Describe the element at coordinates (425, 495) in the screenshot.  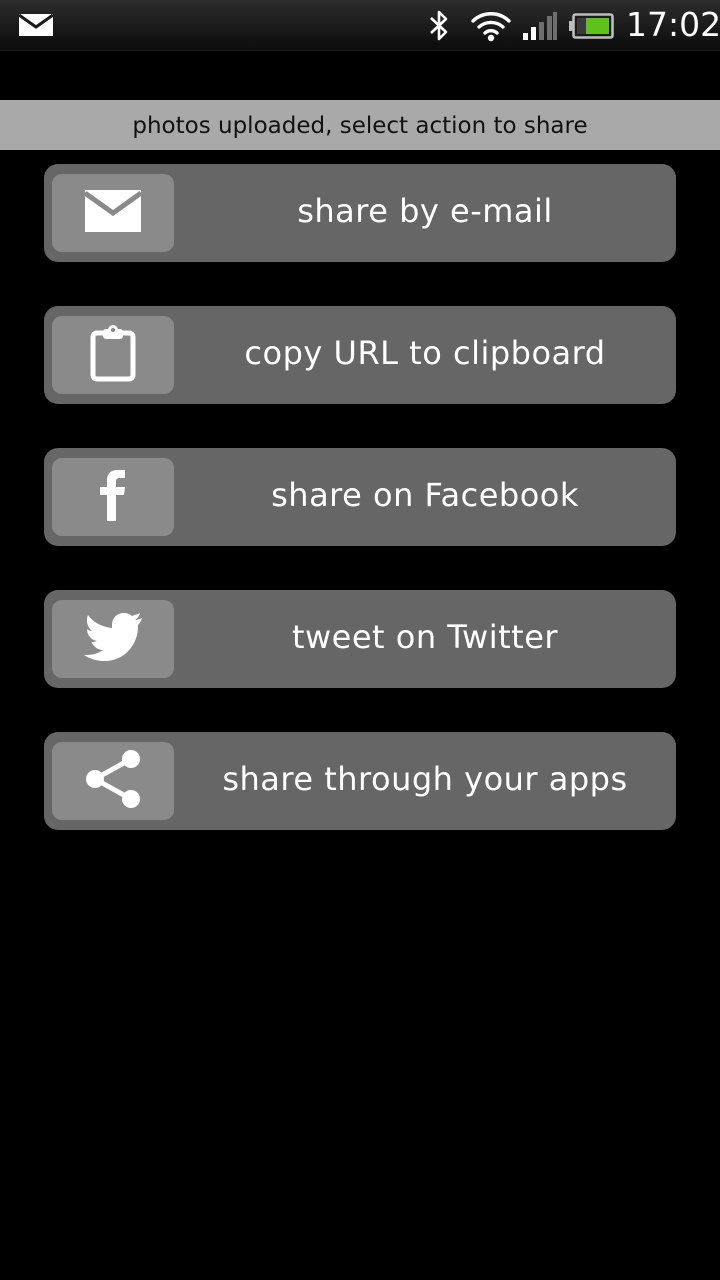
I see `share-facebook-label: share on Facebook` at that location.